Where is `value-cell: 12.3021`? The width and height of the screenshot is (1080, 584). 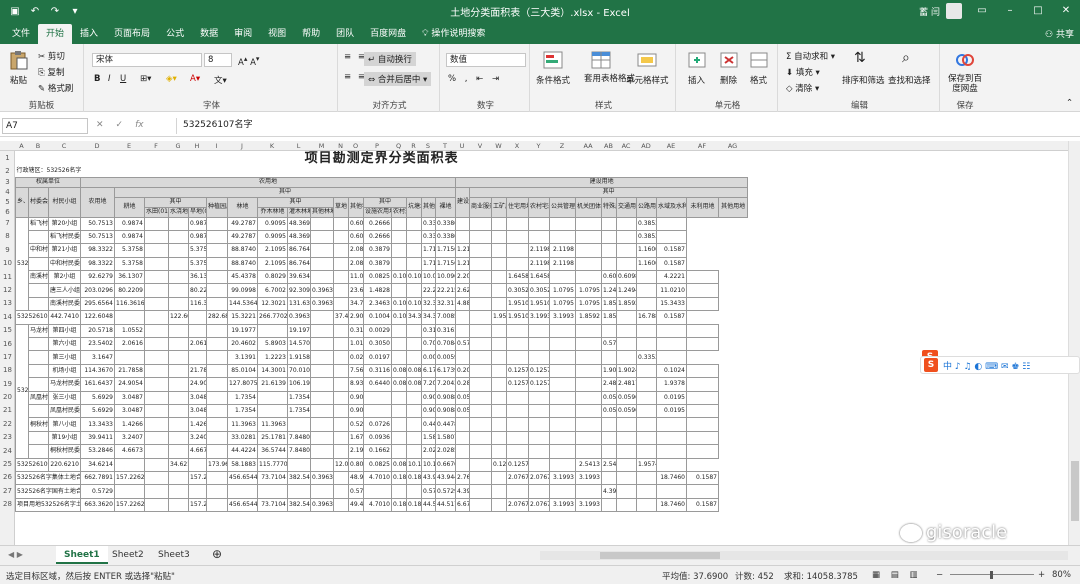
value-cell: 12.3021 is located at coordinates (272, 304).